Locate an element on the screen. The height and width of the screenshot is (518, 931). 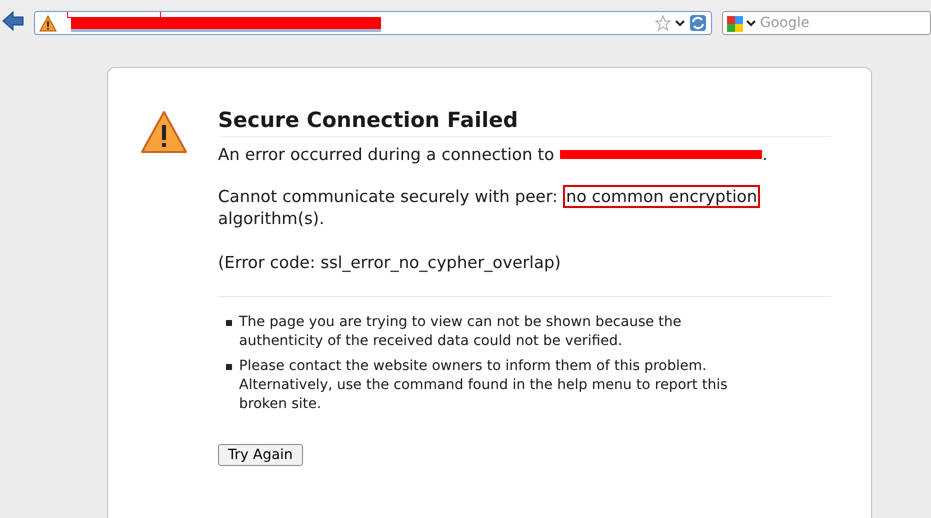
error-code: (Error code: ssl_error_no_cypher_overlap) is located at coordinates (390, 263).